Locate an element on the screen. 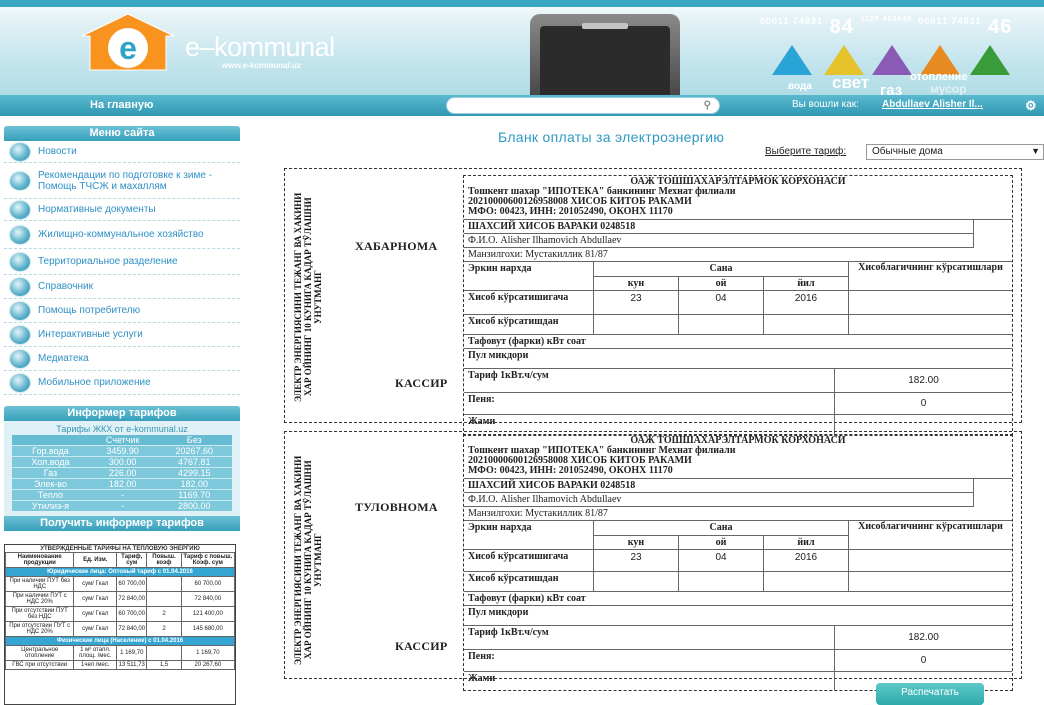 The width and height of the screenshot is (1044, 705). informer-cell: 226.00 is located at coordinates (122, 473).